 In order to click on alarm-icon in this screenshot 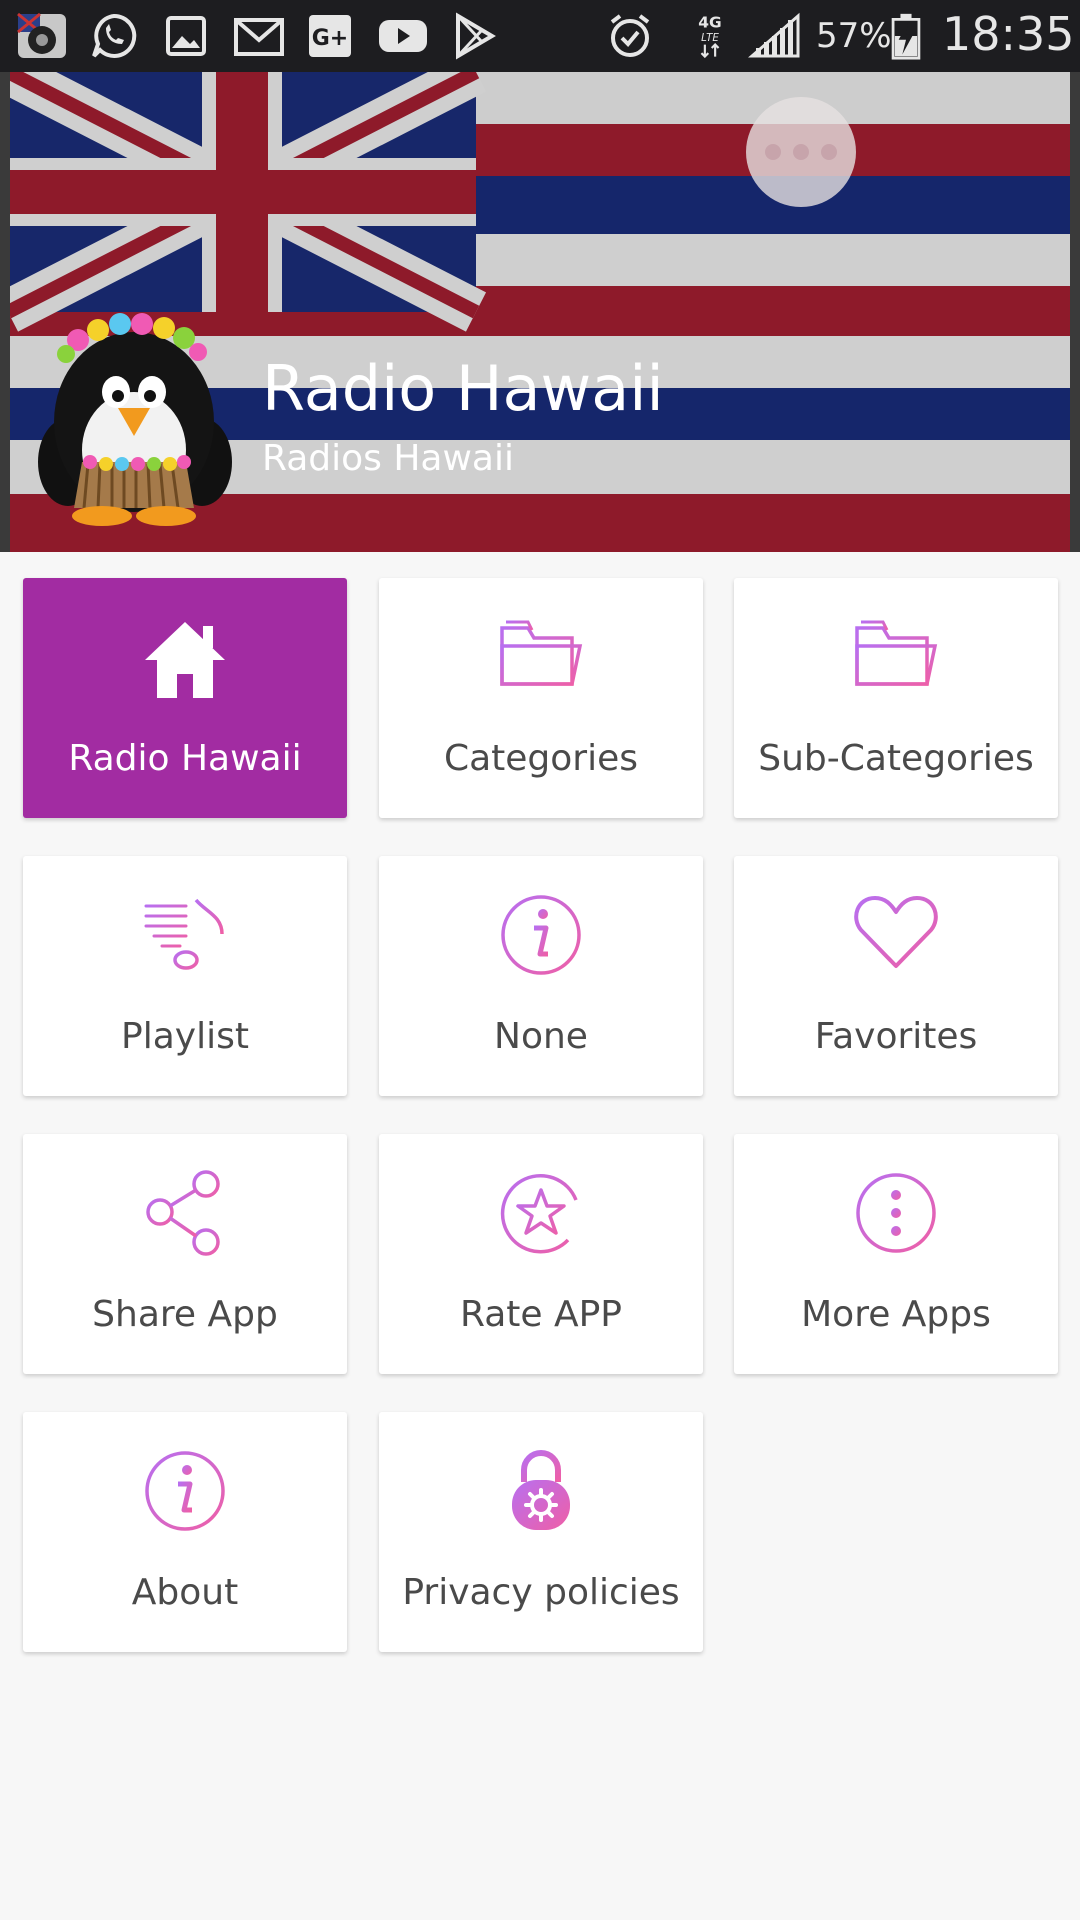, I will do `click(630, 35)`.